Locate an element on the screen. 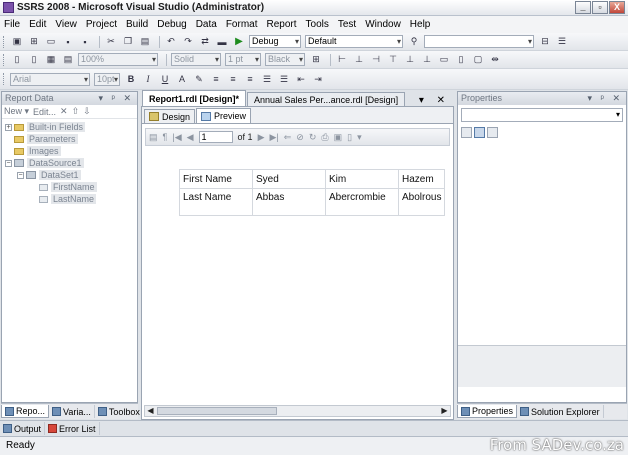  collapse-icon: − is located at coordinates (8, 163).